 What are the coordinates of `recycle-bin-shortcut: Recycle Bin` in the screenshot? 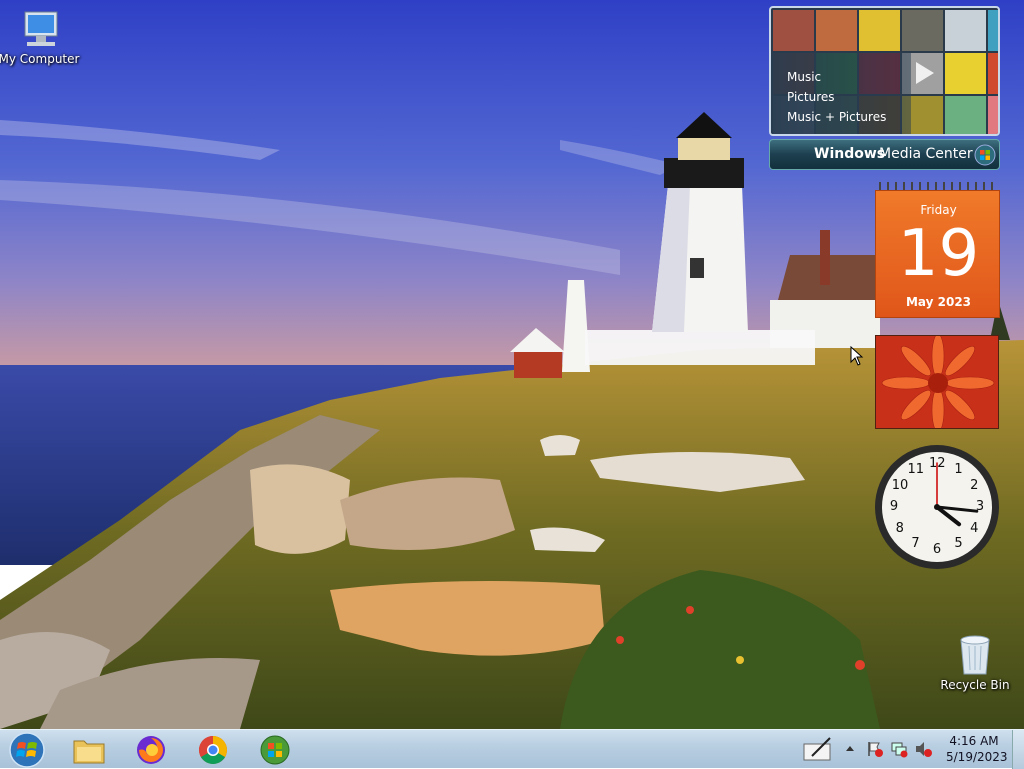 It's located at (975, 662).